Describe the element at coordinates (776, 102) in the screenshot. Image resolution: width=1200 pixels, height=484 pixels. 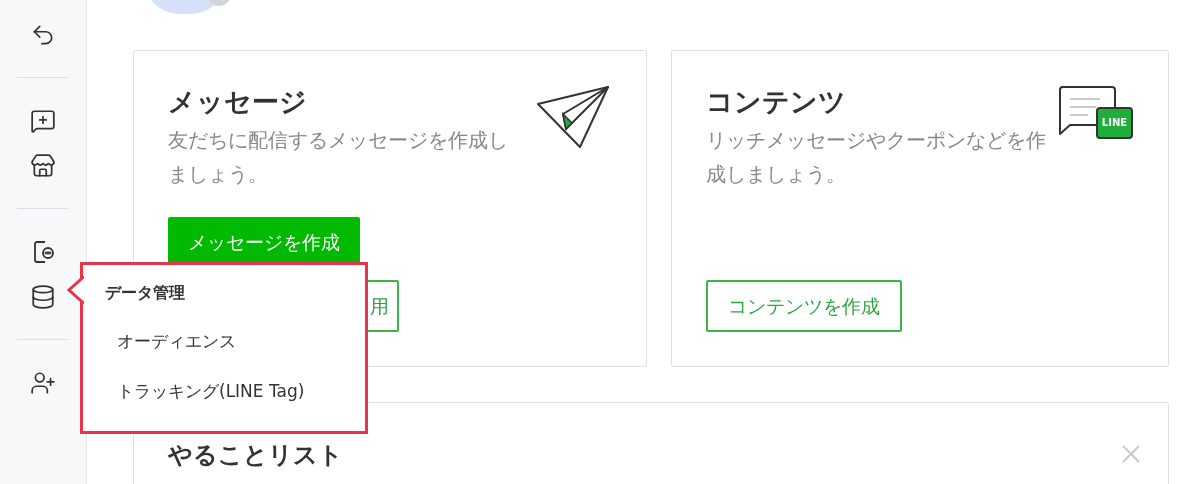
I see `card-title: コンテンツ` at that location.